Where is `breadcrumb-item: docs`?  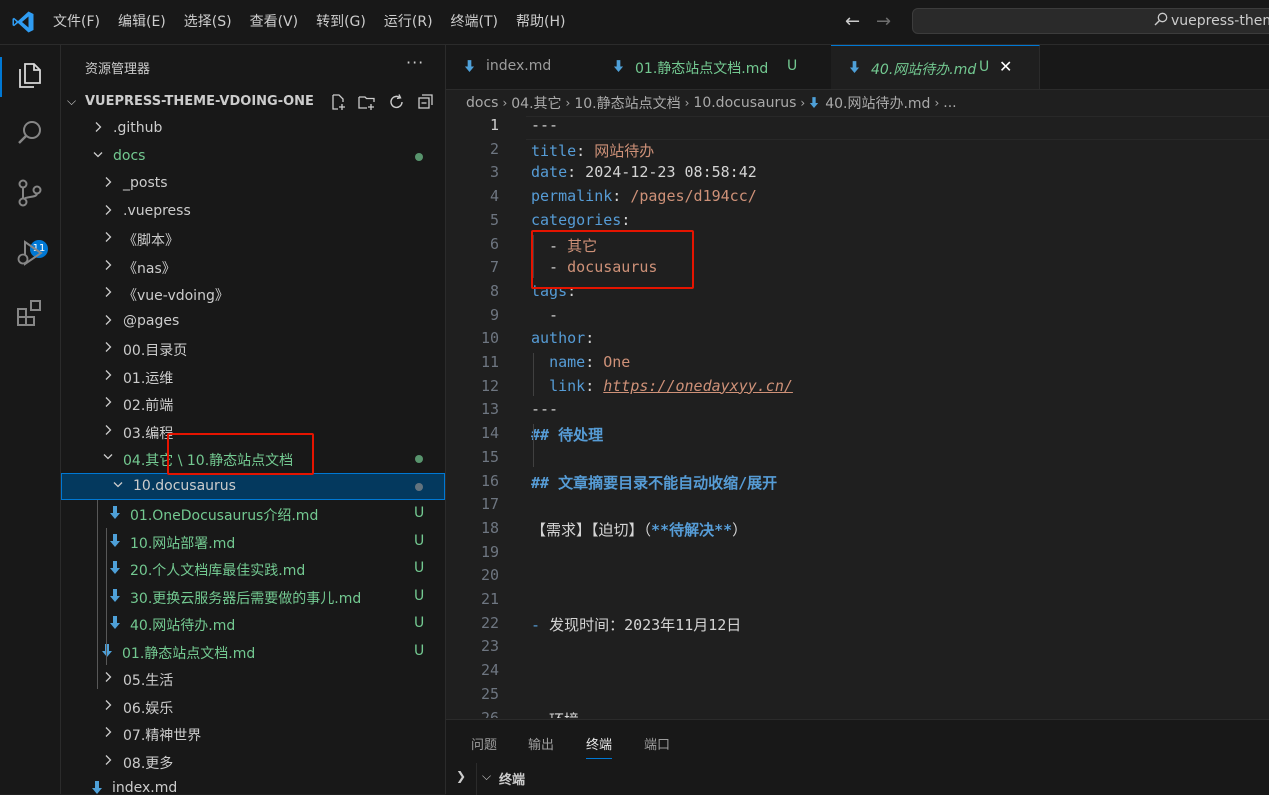 breadcrumb-item: docs is located at coordinates (482, 103).